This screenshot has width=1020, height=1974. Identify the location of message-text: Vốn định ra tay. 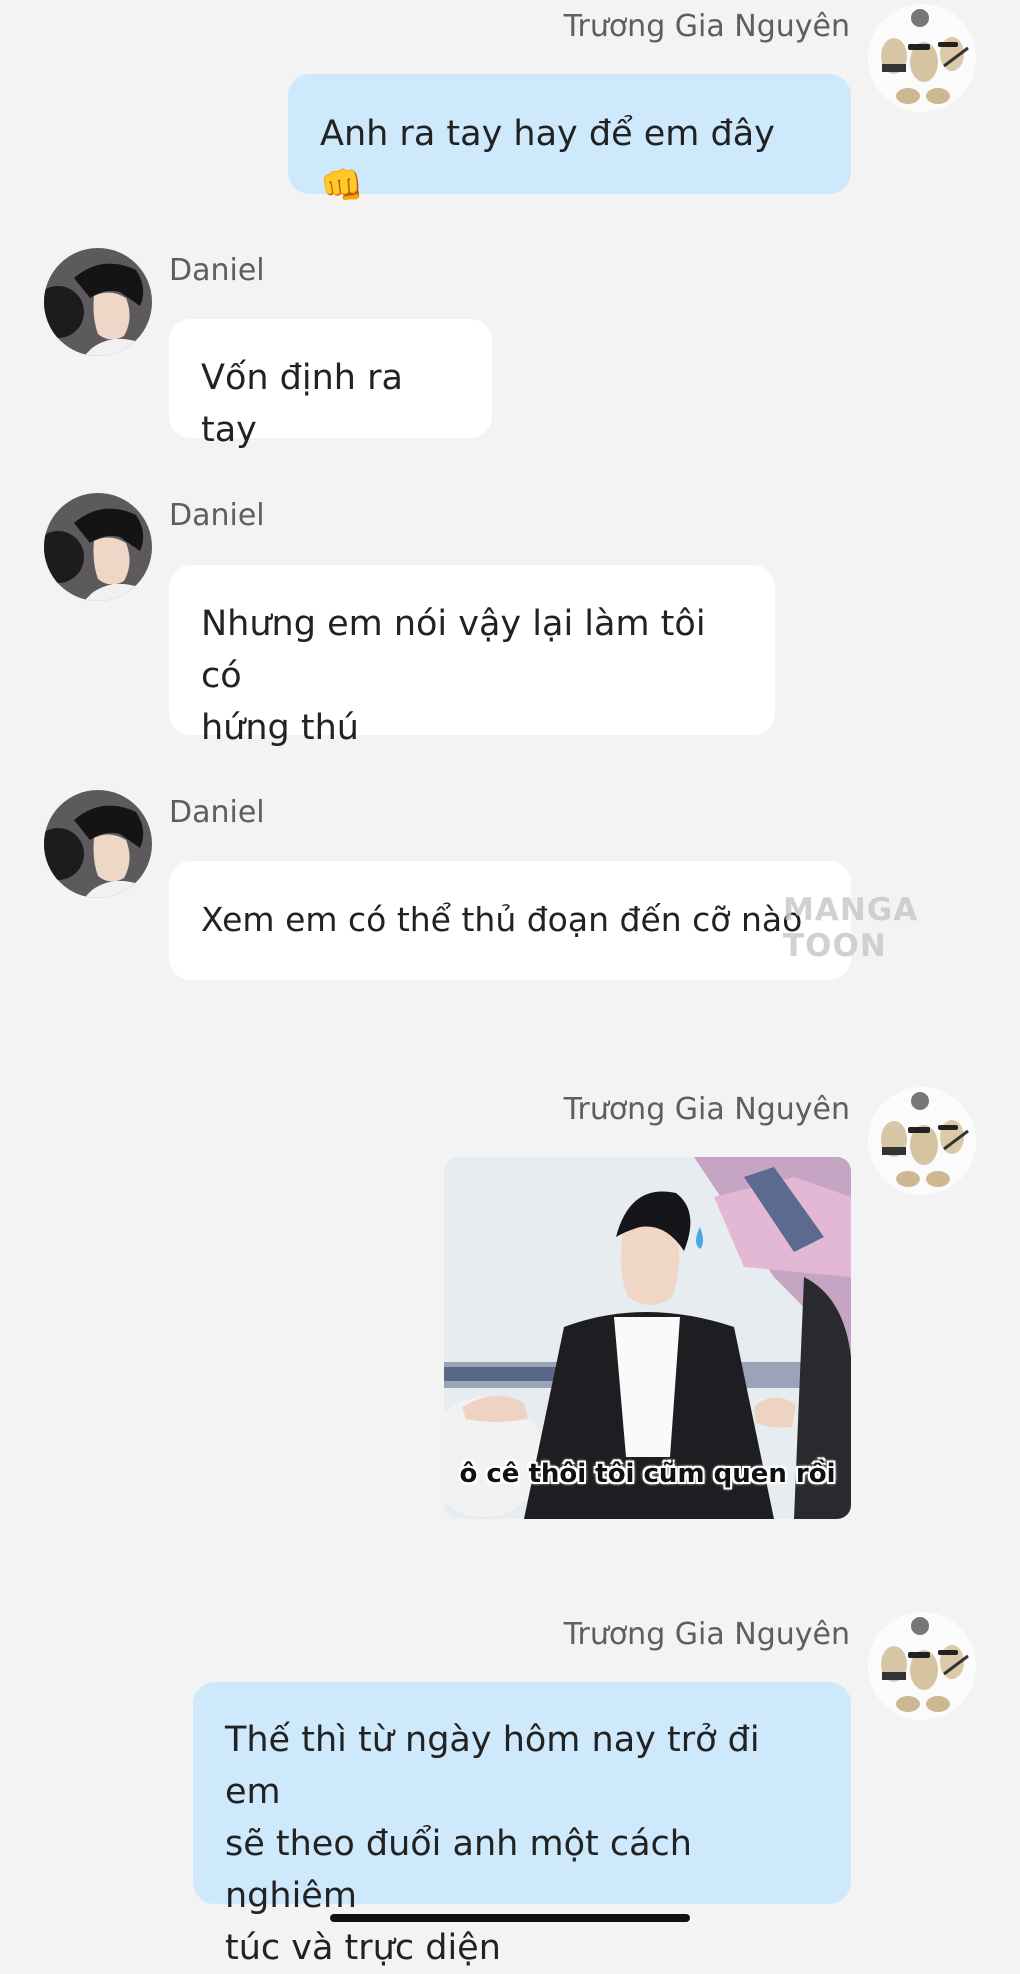
(302, 404).